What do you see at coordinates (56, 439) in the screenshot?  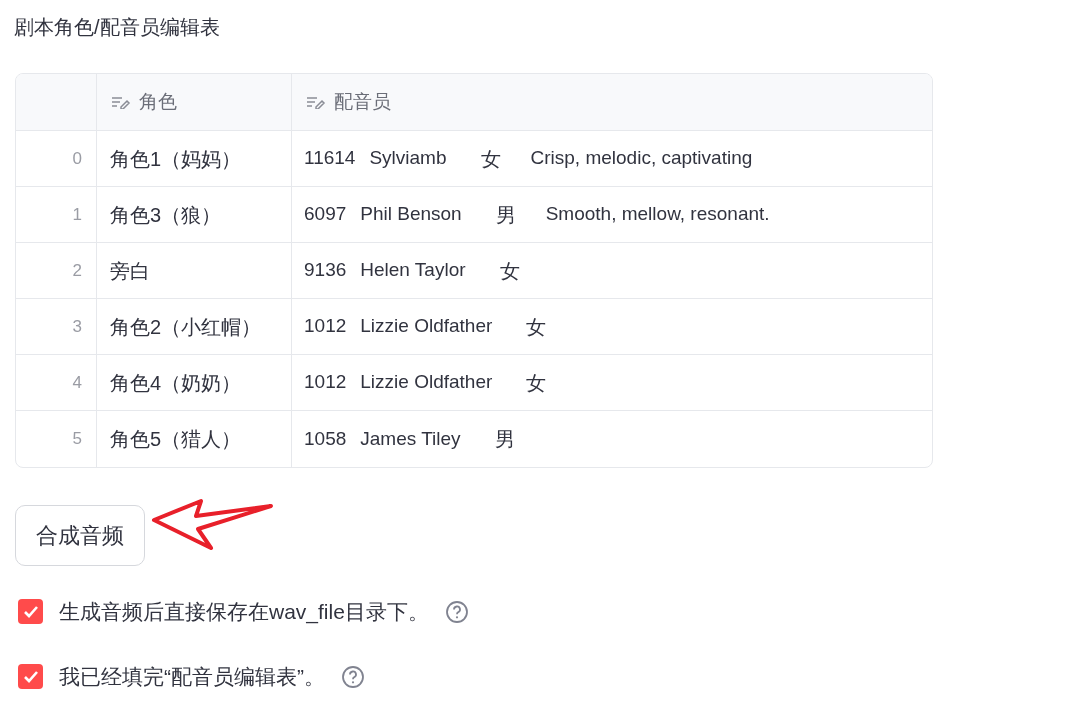 I see `row-index: 5` at bounding box center [56, 439].